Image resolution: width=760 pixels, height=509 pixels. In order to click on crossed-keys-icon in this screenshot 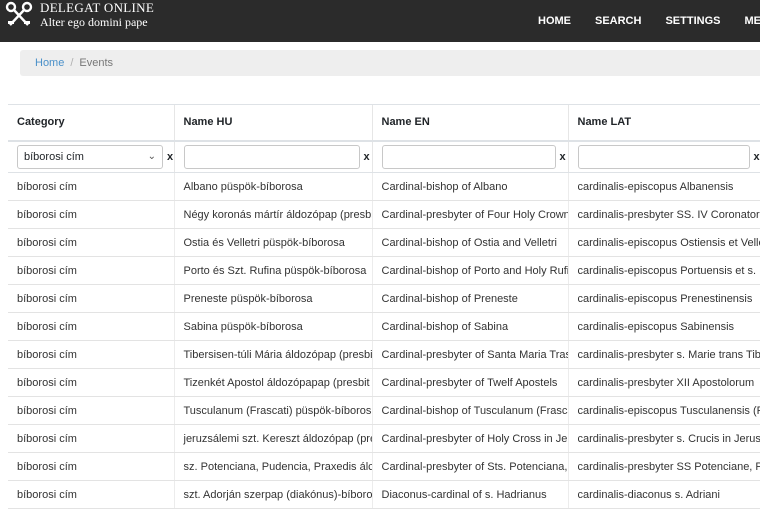, I will do `click(19, 13)`.